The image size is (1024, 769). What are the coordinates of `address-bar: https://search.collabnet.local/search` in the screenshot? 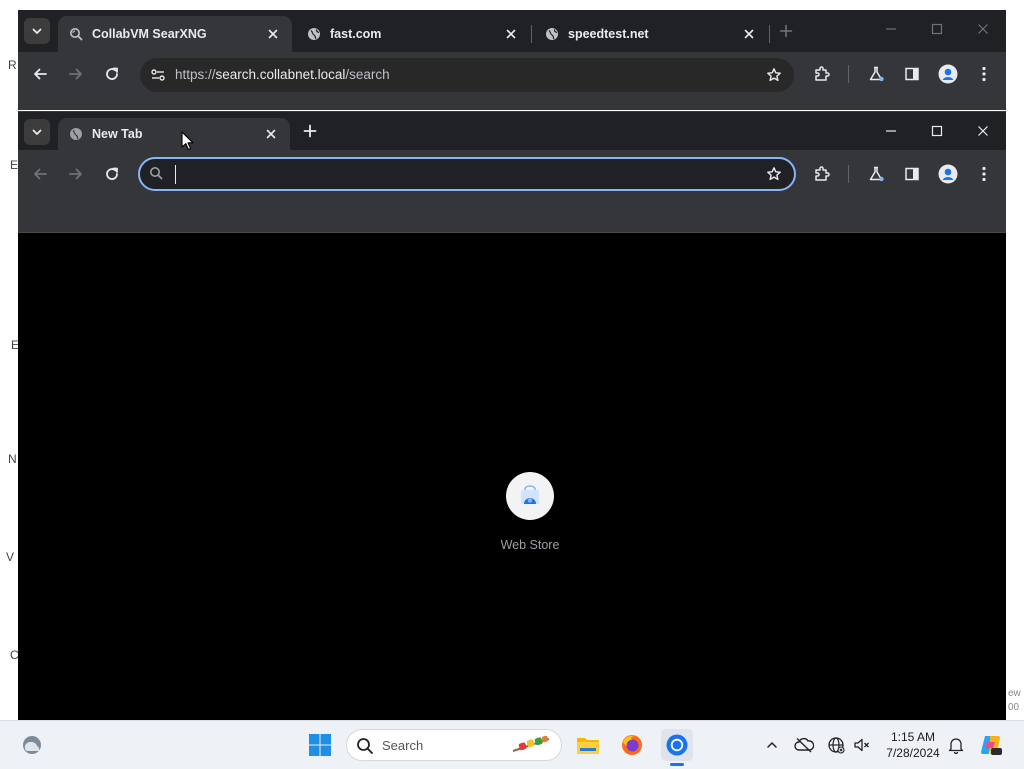 It's located at (467, 75).